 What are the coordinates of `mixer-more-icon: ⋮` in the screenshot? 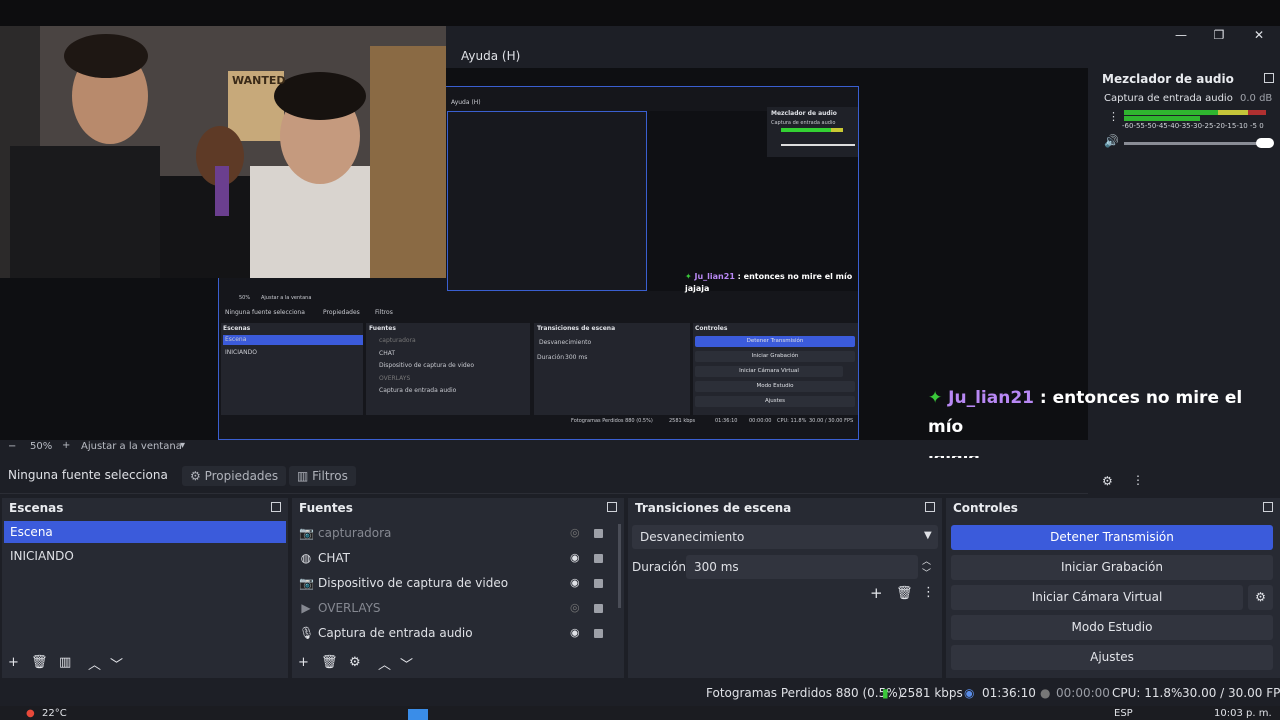 It's located at (1138, 480).